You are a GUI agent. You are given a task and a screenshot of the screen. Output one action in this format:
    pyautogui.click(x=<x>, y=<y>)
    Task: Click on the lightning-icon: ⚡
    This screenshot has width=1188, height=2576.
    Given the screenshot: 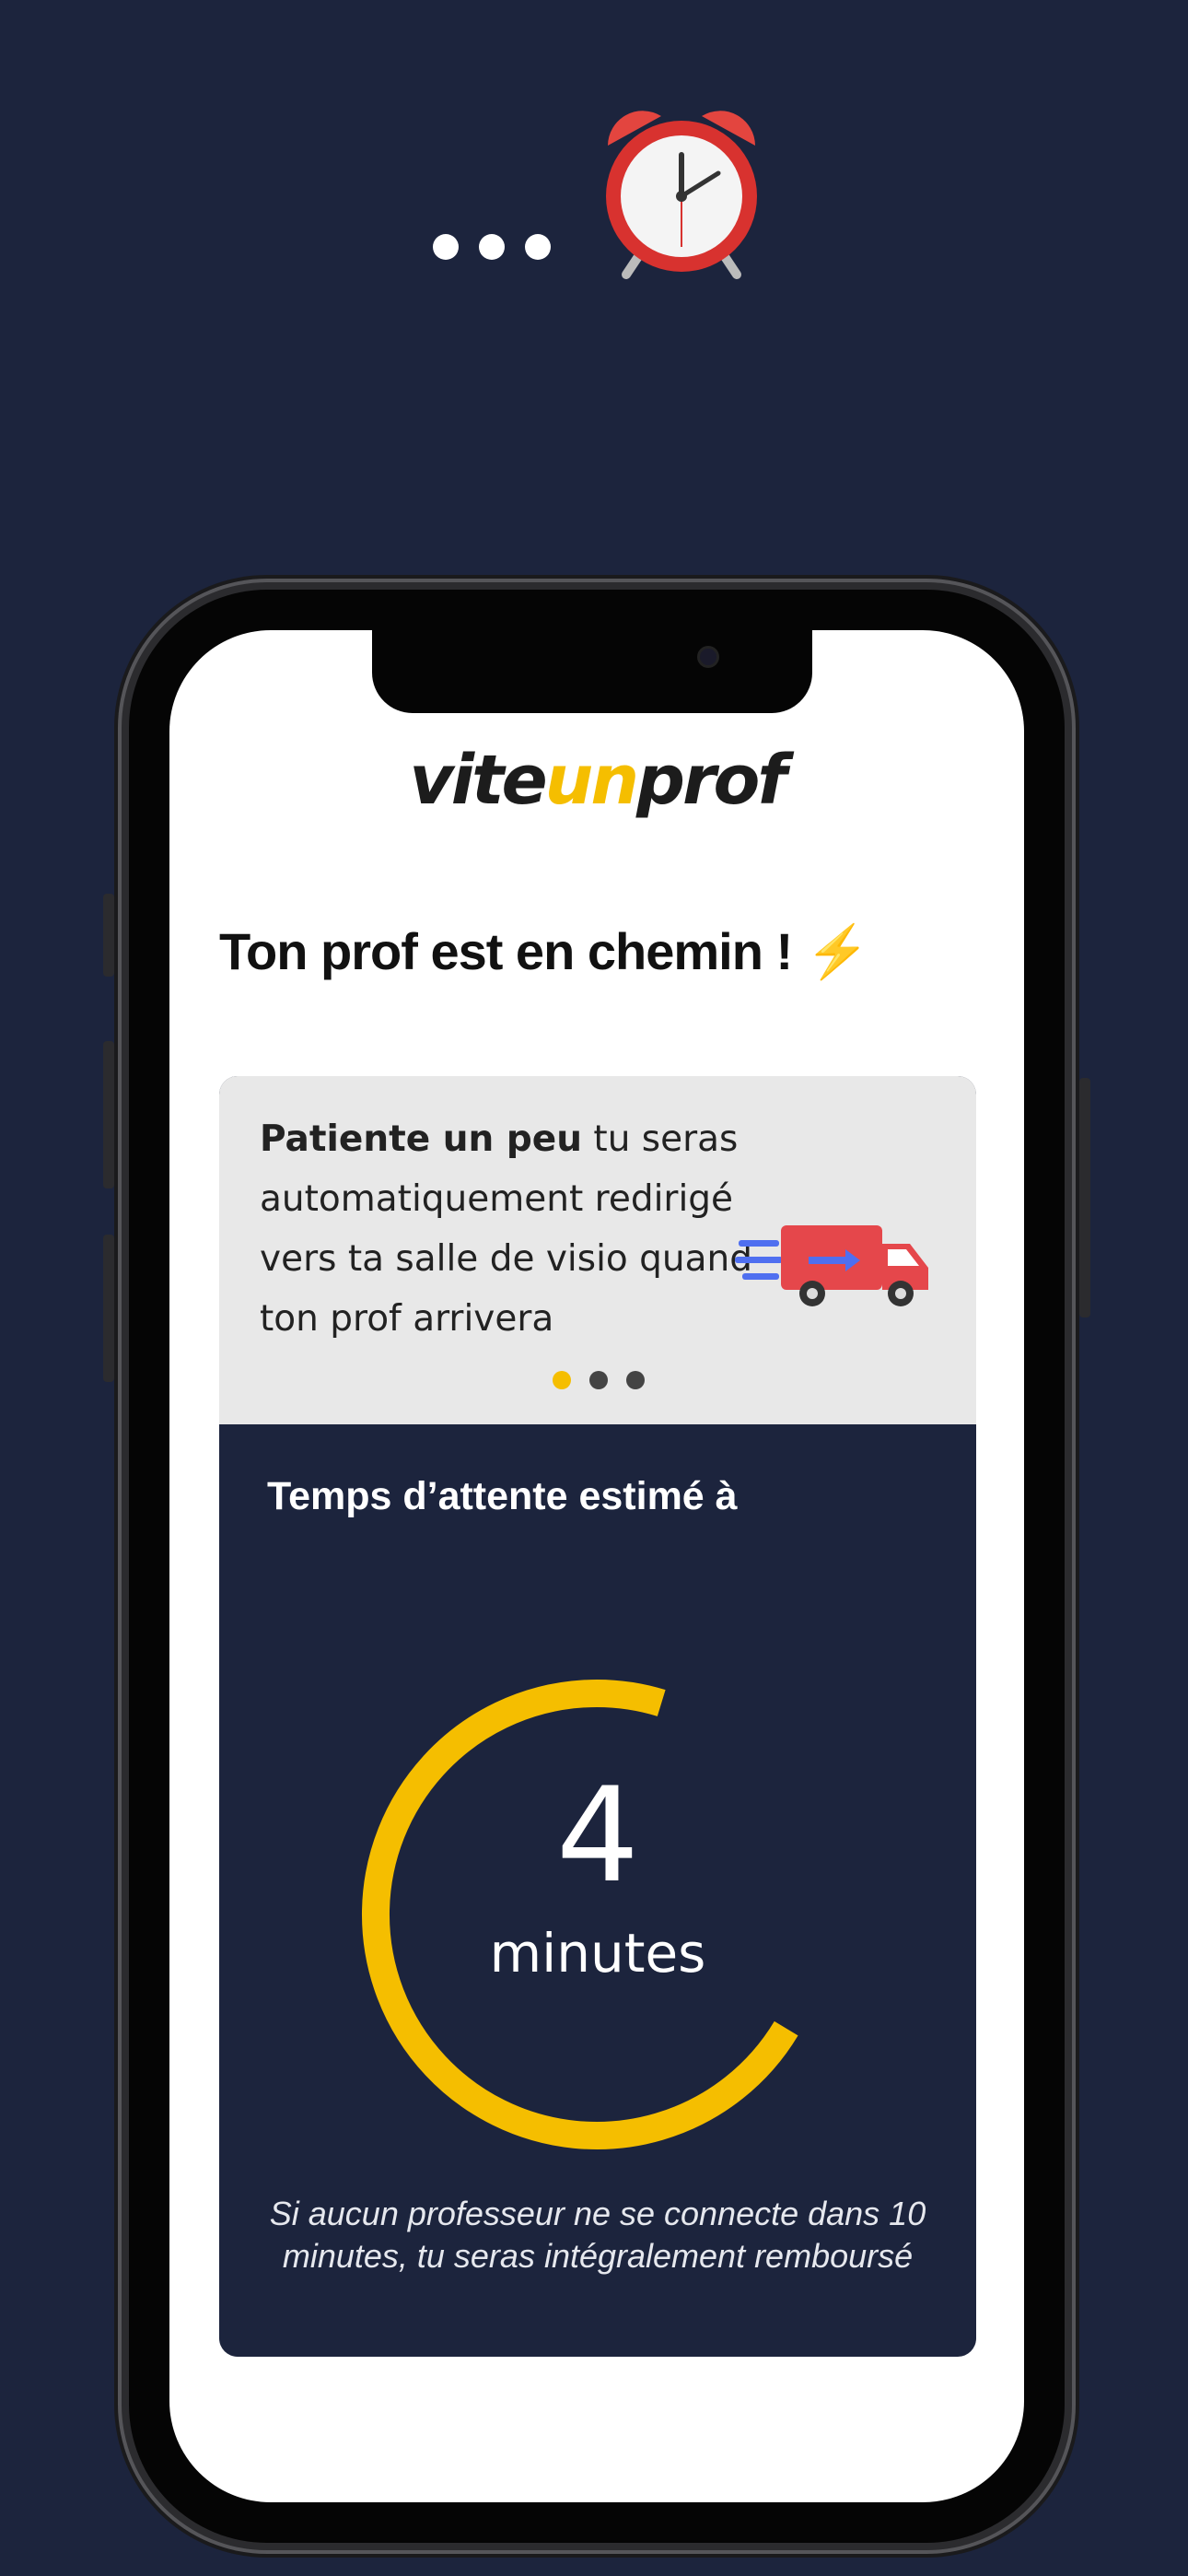 What is the action you would take?
    pyautogui.click(x=838, y=951)
    